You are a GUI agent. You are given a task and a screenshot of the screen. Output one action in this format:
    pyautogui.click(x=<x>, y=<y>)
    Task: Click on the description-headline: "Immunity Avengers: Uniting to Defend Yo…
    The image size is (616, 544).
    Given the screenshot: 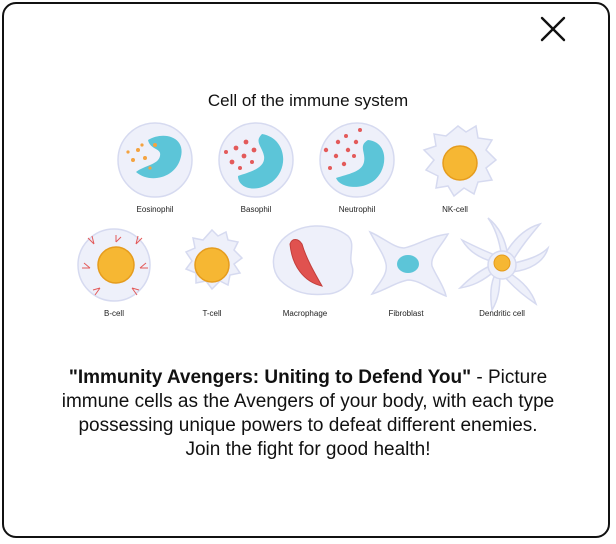 What is the action you would take?
    pyautogui.click(x=270, y=377)
    